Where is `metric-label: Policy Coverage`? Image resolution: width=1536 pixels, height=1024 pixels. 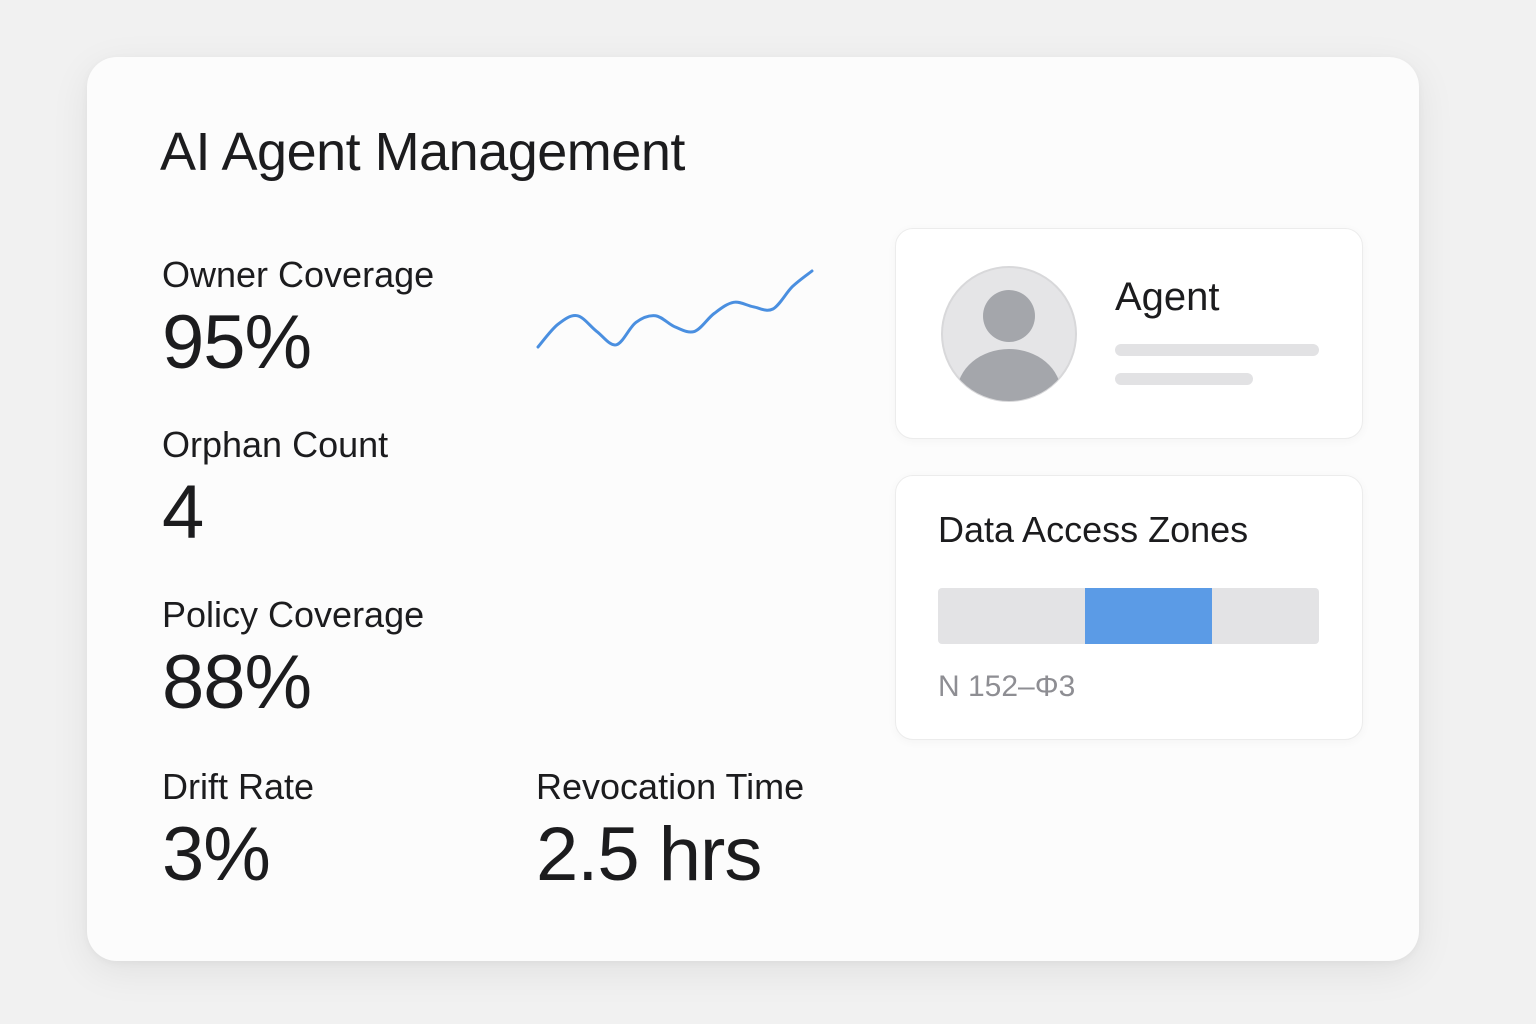 metric-label: Policy Coverage is located at coordinates (293, 614).